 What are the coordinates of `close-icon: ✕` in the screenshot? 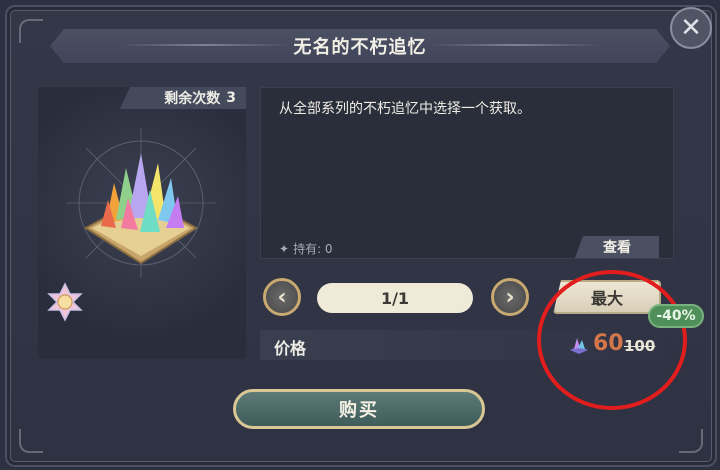 It's located at (691, 28).